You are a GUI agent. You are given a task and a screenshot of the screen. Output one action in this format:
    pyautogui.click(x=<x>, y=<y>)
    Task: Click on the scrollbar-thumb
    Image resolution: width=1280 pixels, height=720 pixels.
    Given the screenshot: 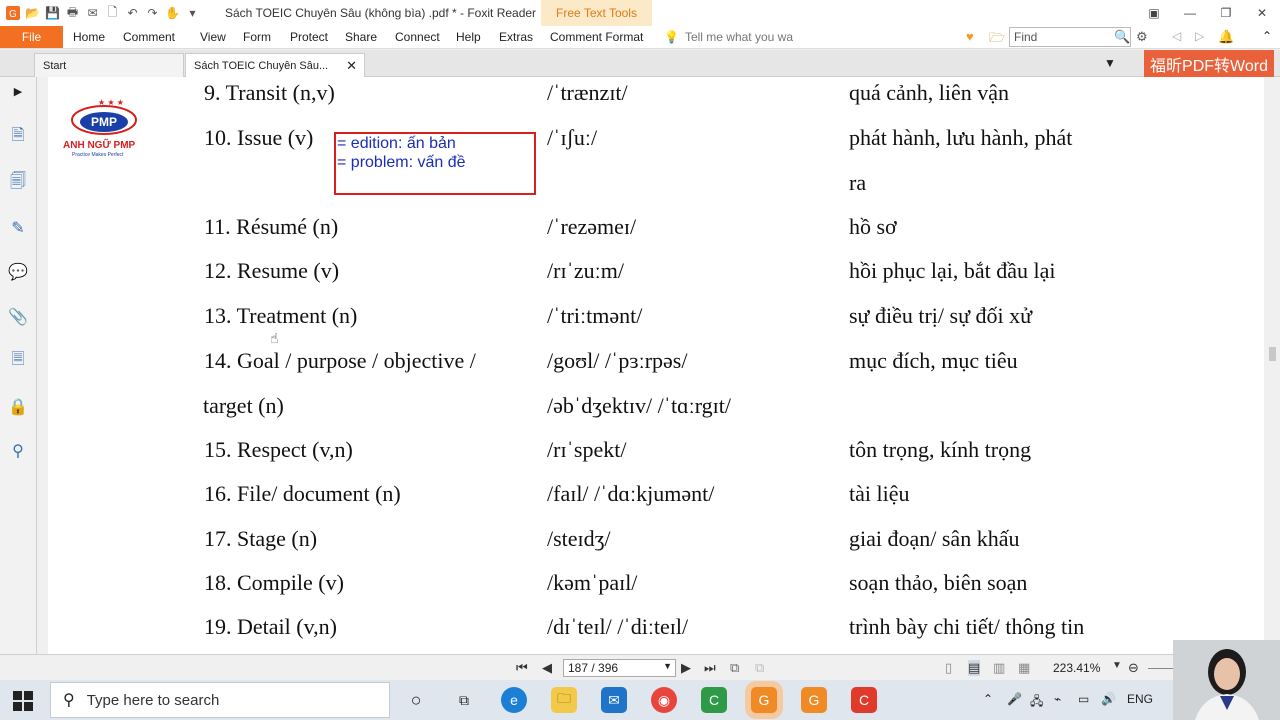 What is the action you would take?
    pyautogui.click(x=1272, y=354)
    